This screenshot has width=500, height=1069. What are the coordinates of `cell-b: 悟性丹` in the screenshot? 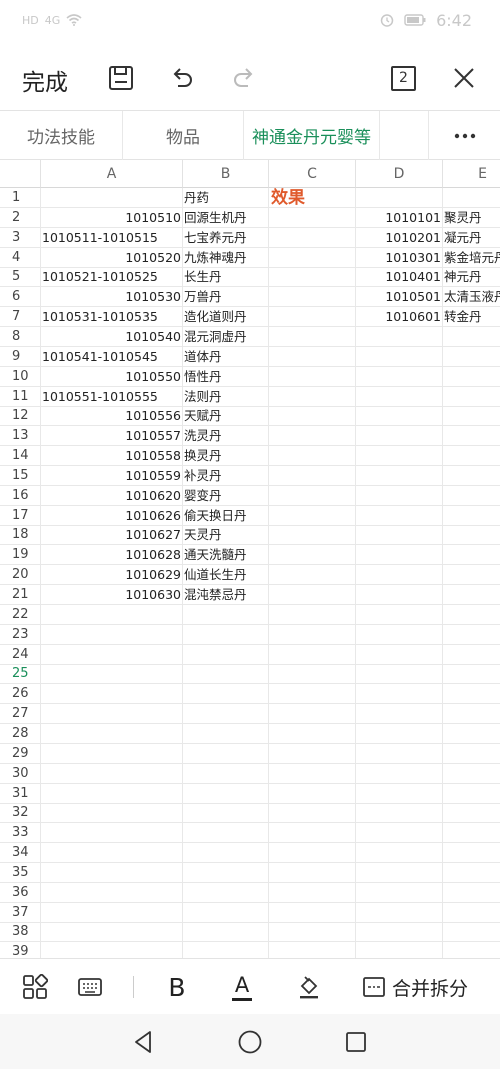 It's located at (226, 376).